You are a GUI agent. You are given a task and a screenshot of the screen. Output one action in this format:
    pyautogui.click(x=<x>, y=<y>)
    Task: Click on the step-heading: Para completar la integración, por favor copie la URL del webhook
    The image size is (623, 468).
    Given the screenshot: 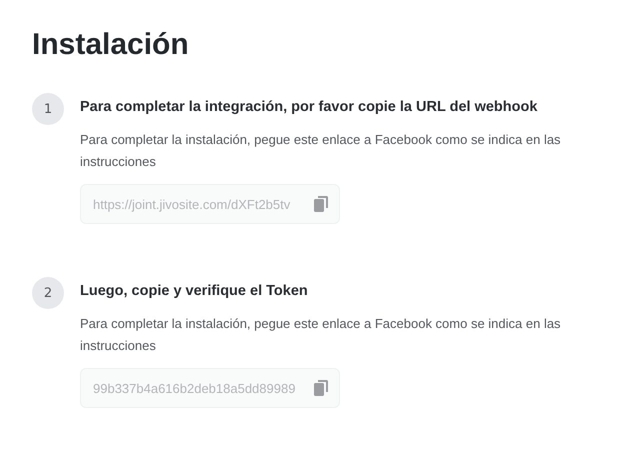 What is the action you would take?
    pyautogui.click(x=309, y=106)
    